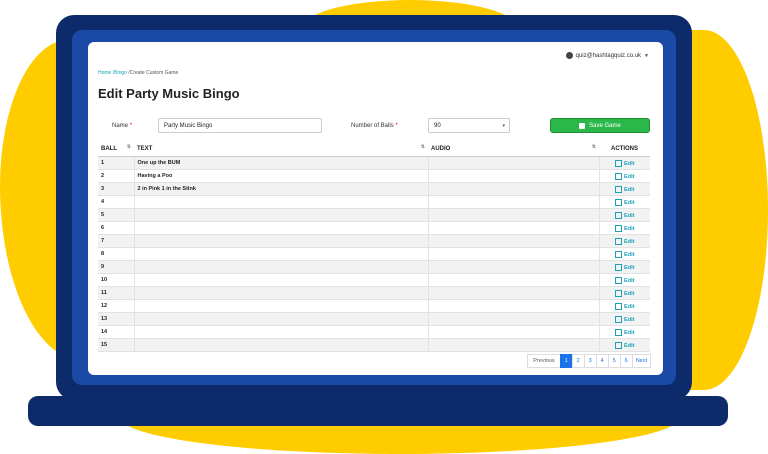  What do you see at coordinates (122, 126) in the screenshot?
I see `name-label: Name *` at bounding box center [122, 126].